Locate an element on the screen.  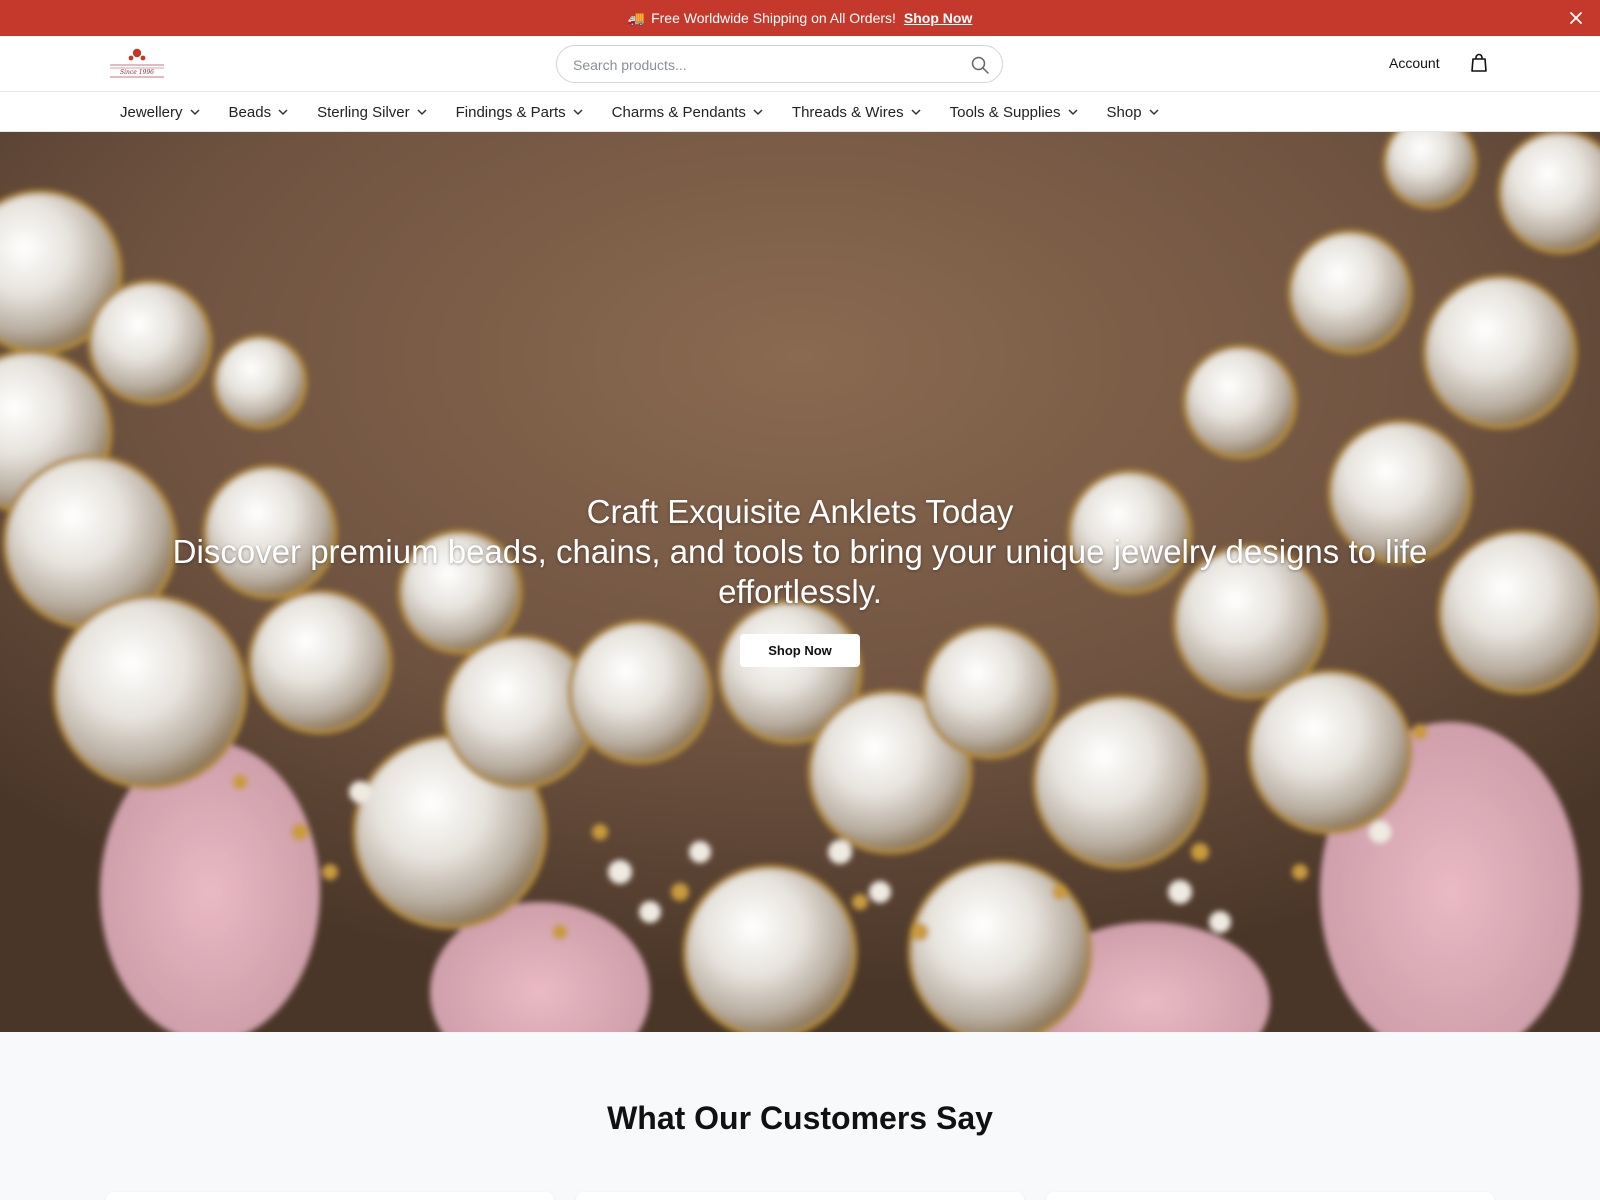
account-link: Account is located at coordinates (1414, 63).